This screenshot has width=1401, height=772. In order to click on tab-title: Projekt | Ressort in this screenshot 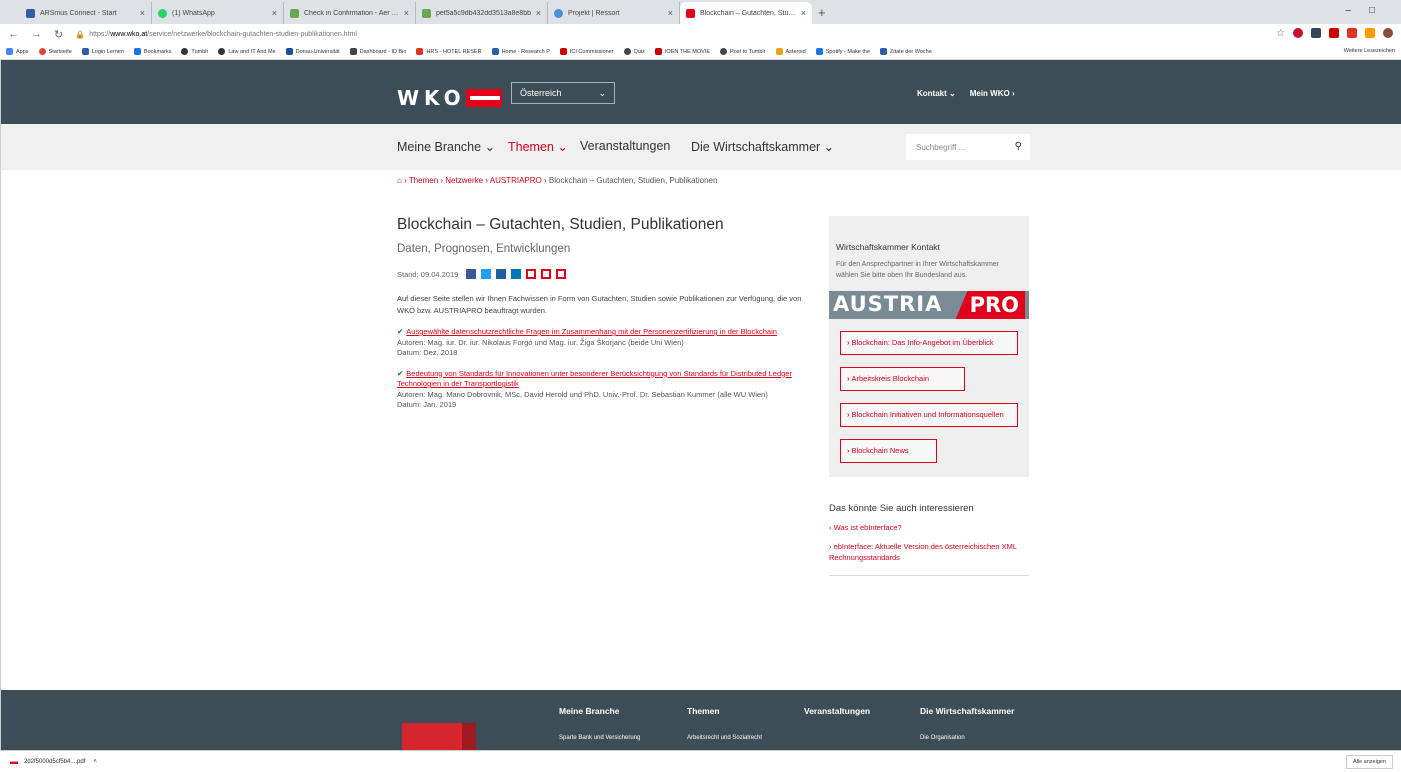, I will do `click(594, 13)`.